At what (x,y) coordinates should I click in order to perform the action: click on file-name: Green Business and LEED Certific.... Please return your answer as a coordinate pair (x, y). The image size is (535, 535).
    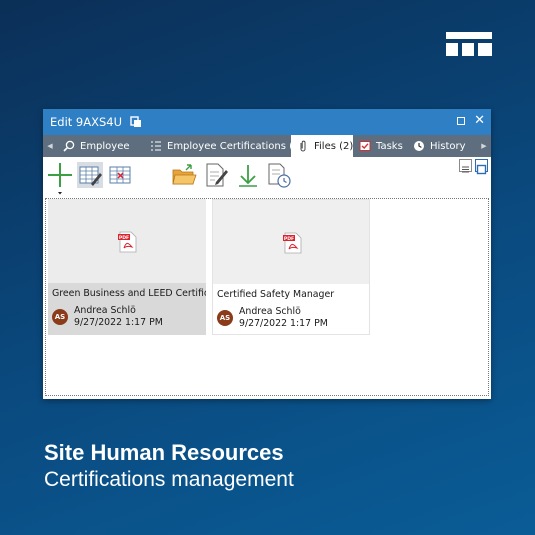
    Looking at the image, I should click on (129, 293).